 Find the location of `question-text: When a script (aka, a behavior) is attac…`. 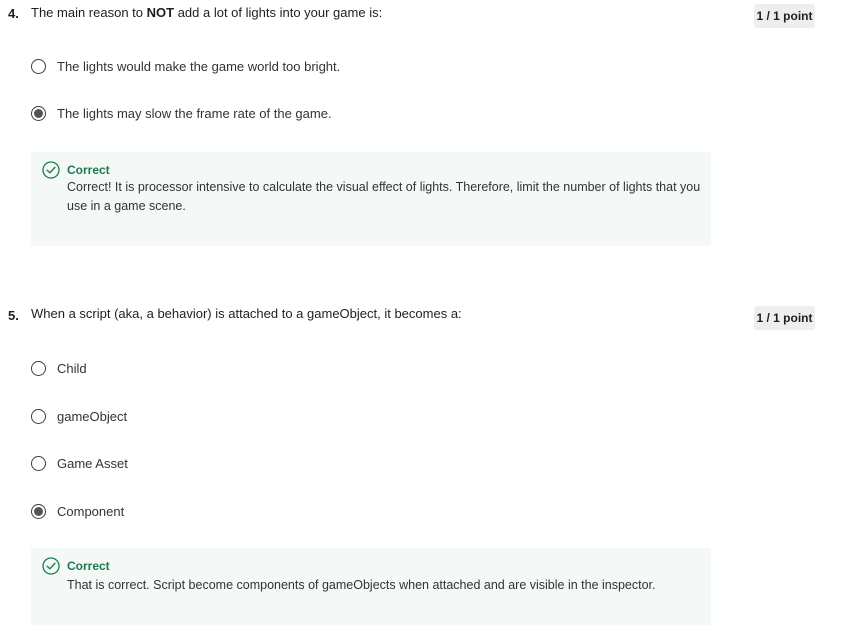

question-text: When a script (aka, a behavior) is attac… is located at coordinates (246, 313).